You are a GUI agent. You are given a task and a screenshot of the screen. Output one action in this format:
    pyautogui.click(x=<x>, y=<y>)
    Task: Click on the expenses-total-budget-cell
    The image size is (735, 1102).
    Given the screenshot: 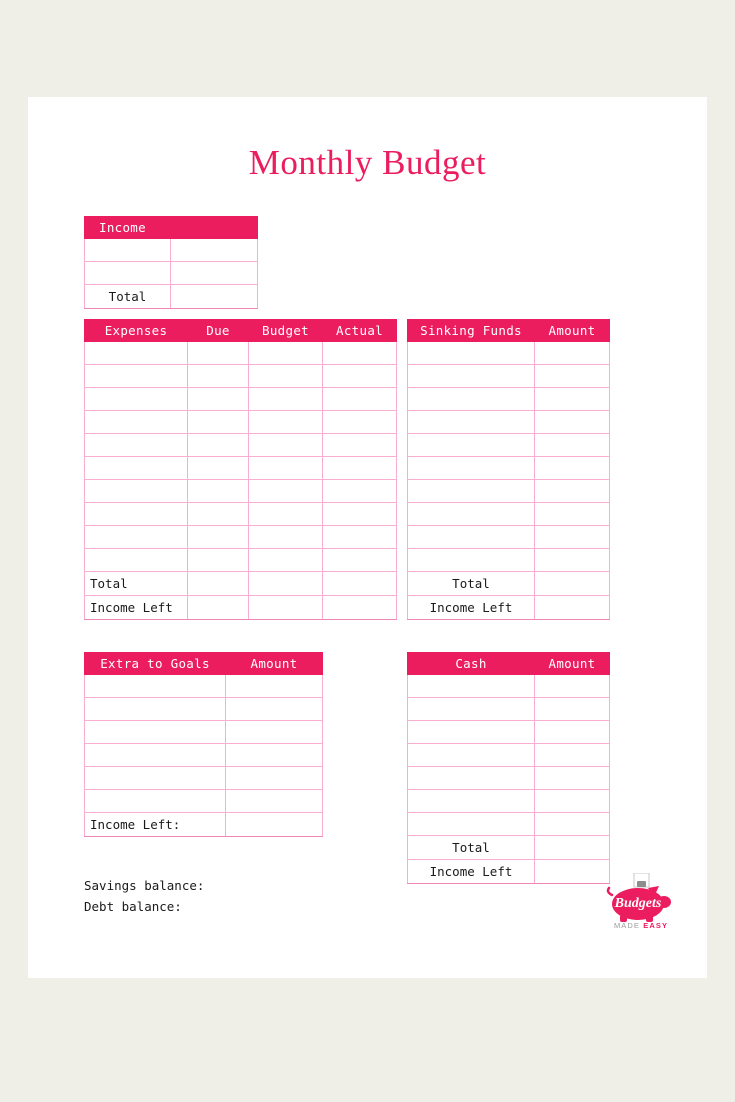 What is the action you would take?
    pyautogui.click(x=285, y=583)
    